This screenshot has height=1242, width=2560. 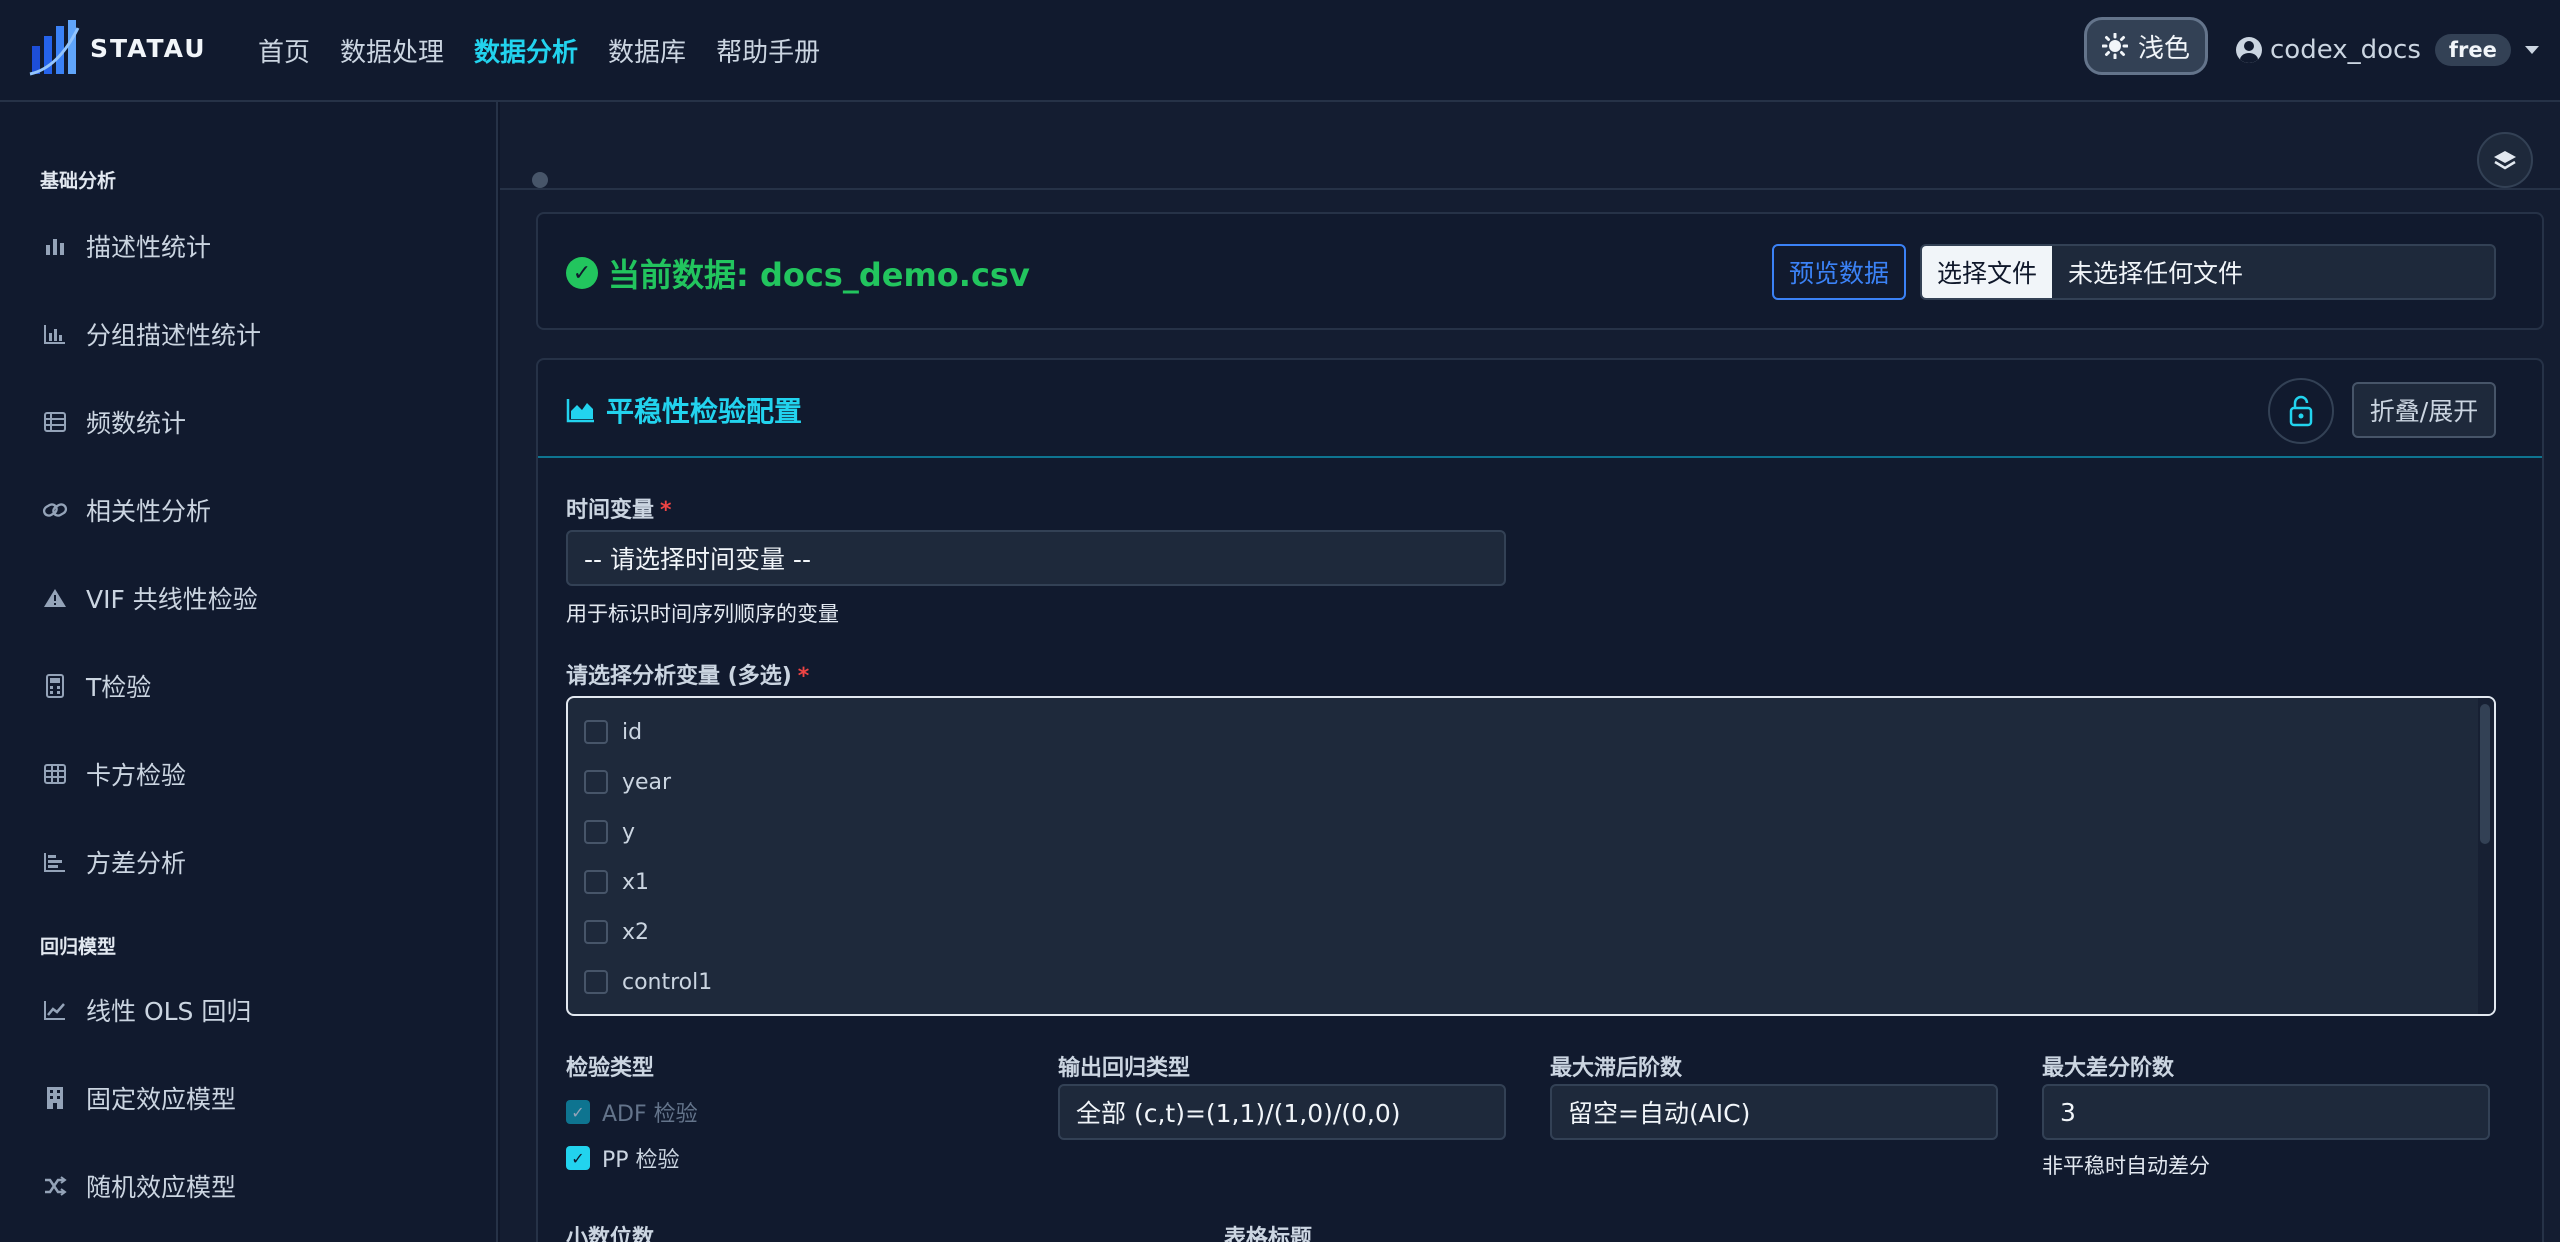 I want to click on decimals-label: 小数位数, so click(x=610, y=1234).